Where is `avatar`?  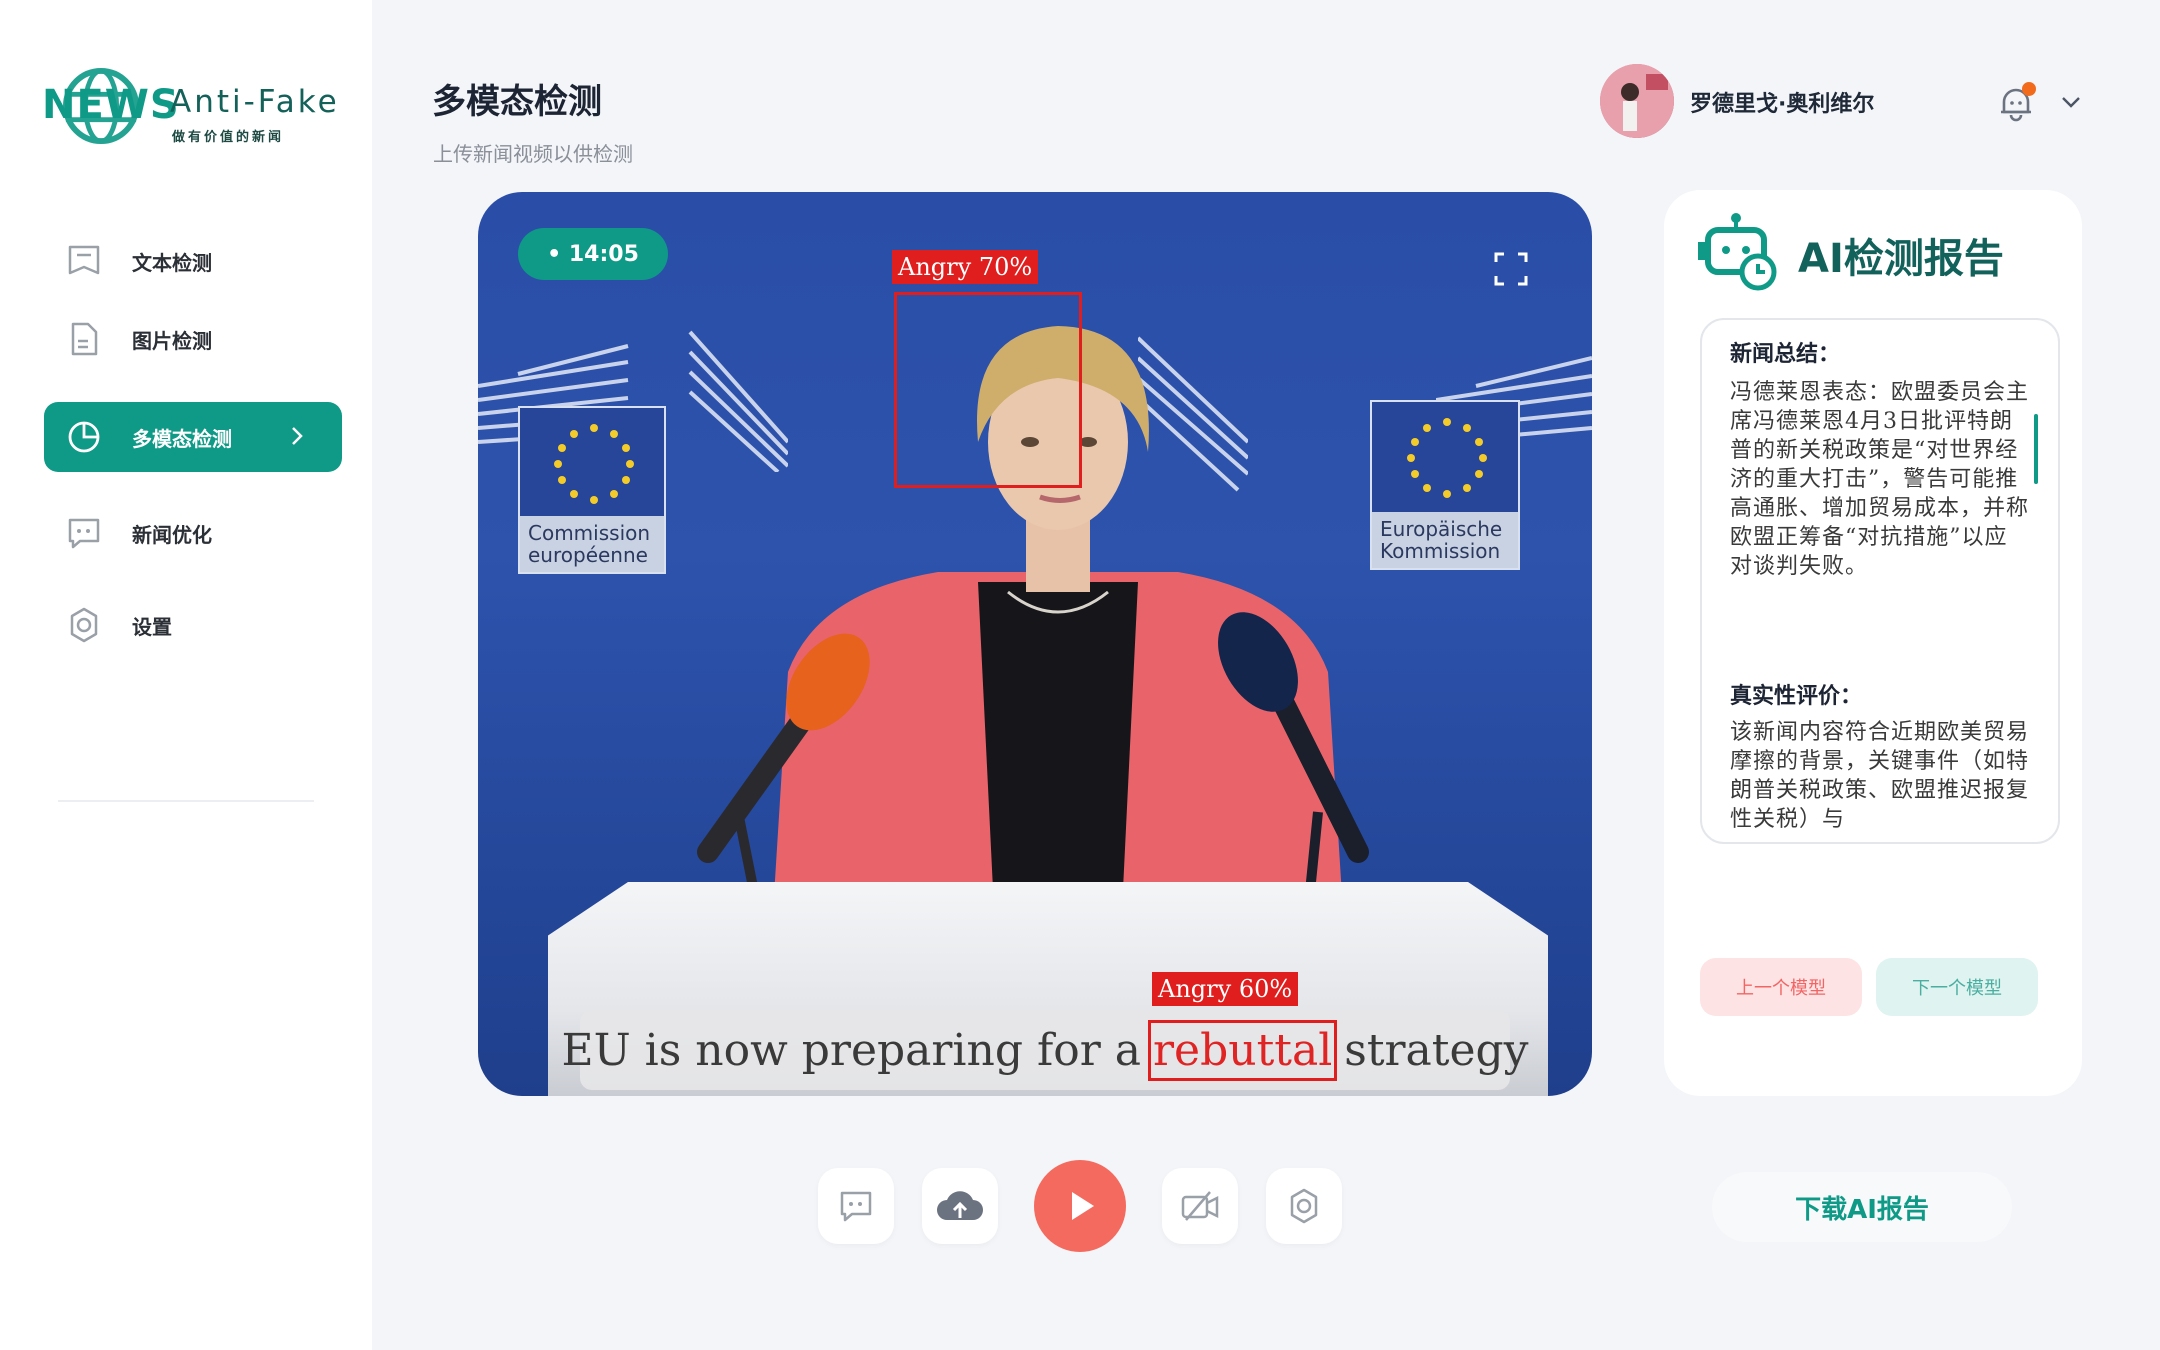
avatar is located at coordinates (1637, 101).